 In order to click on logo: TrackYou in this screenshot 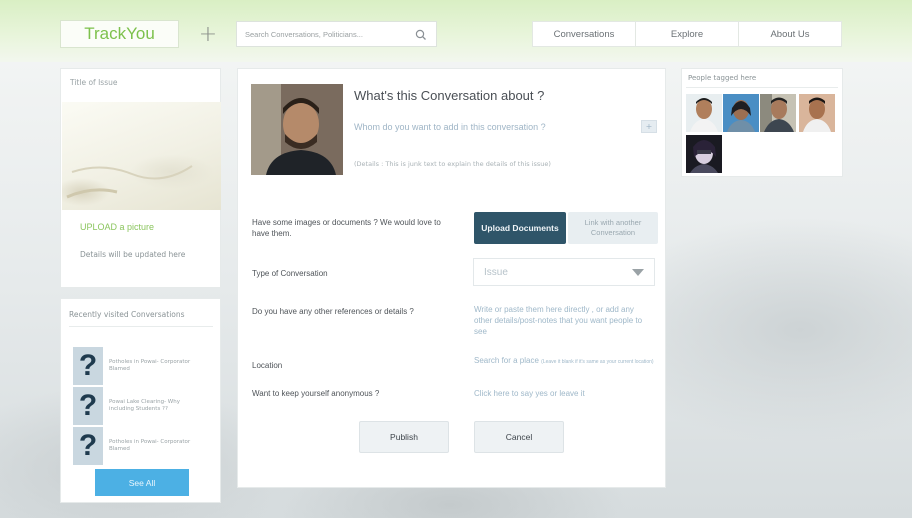, I will do `click(119, 34)`.